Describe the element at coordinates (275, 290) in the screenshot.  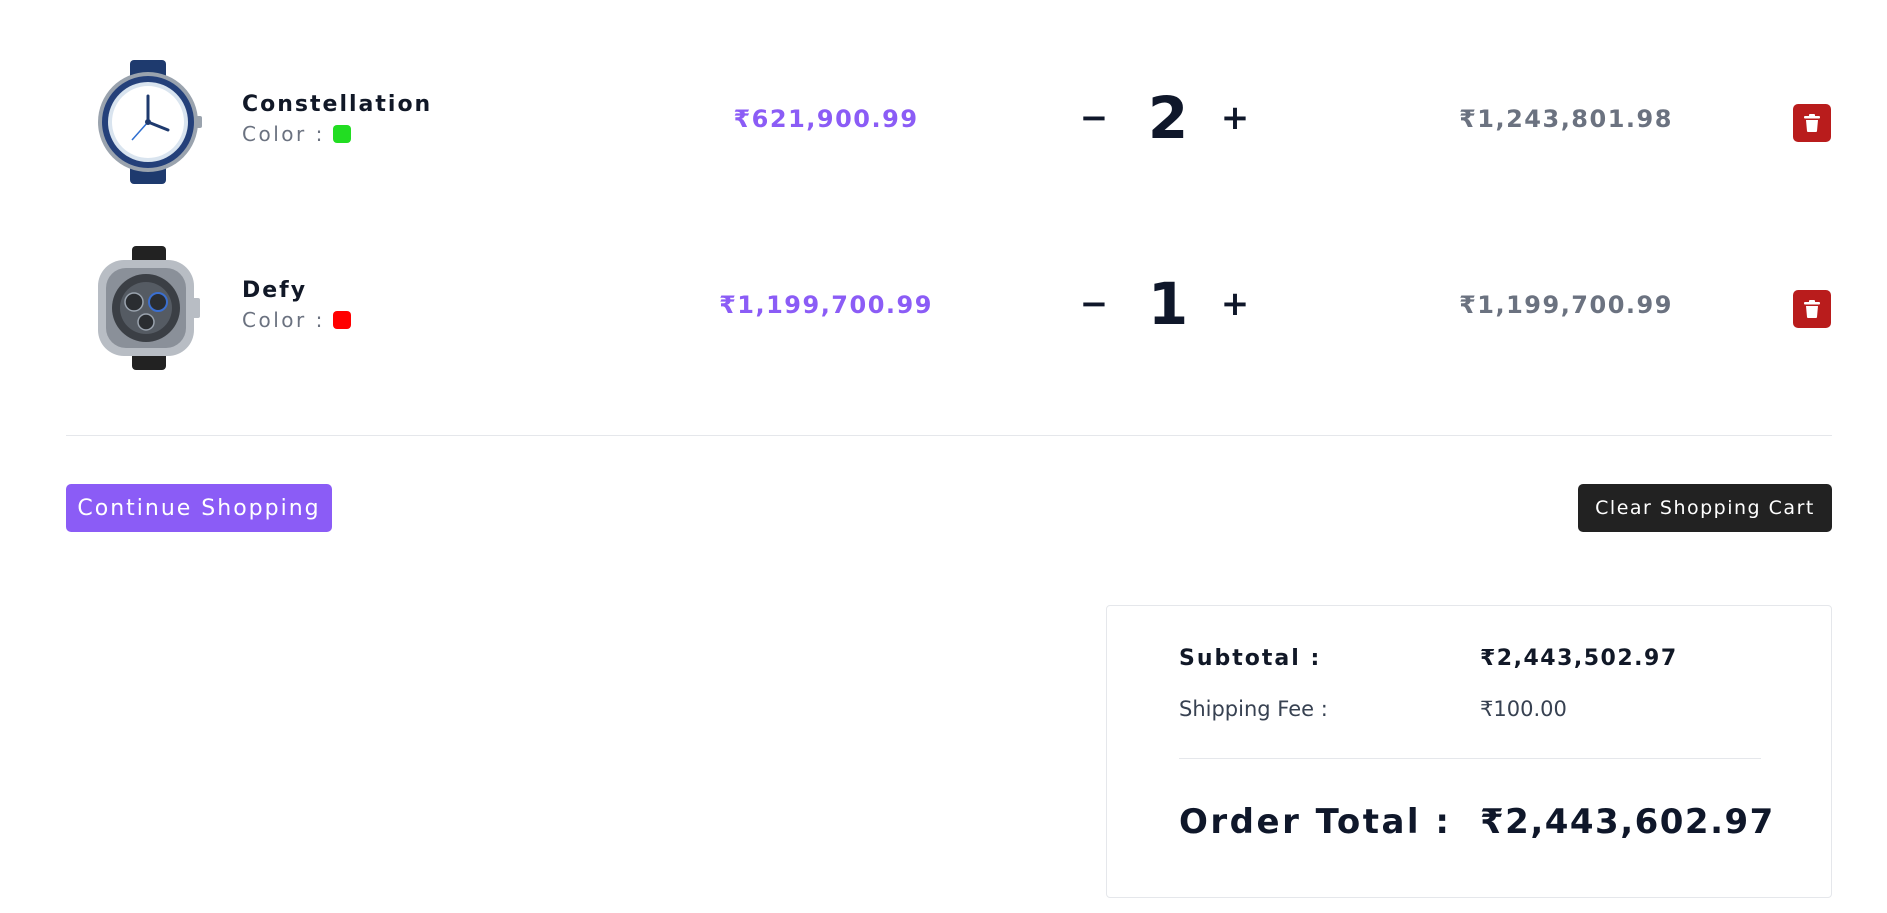
I see `item-name: Defy` at that location.